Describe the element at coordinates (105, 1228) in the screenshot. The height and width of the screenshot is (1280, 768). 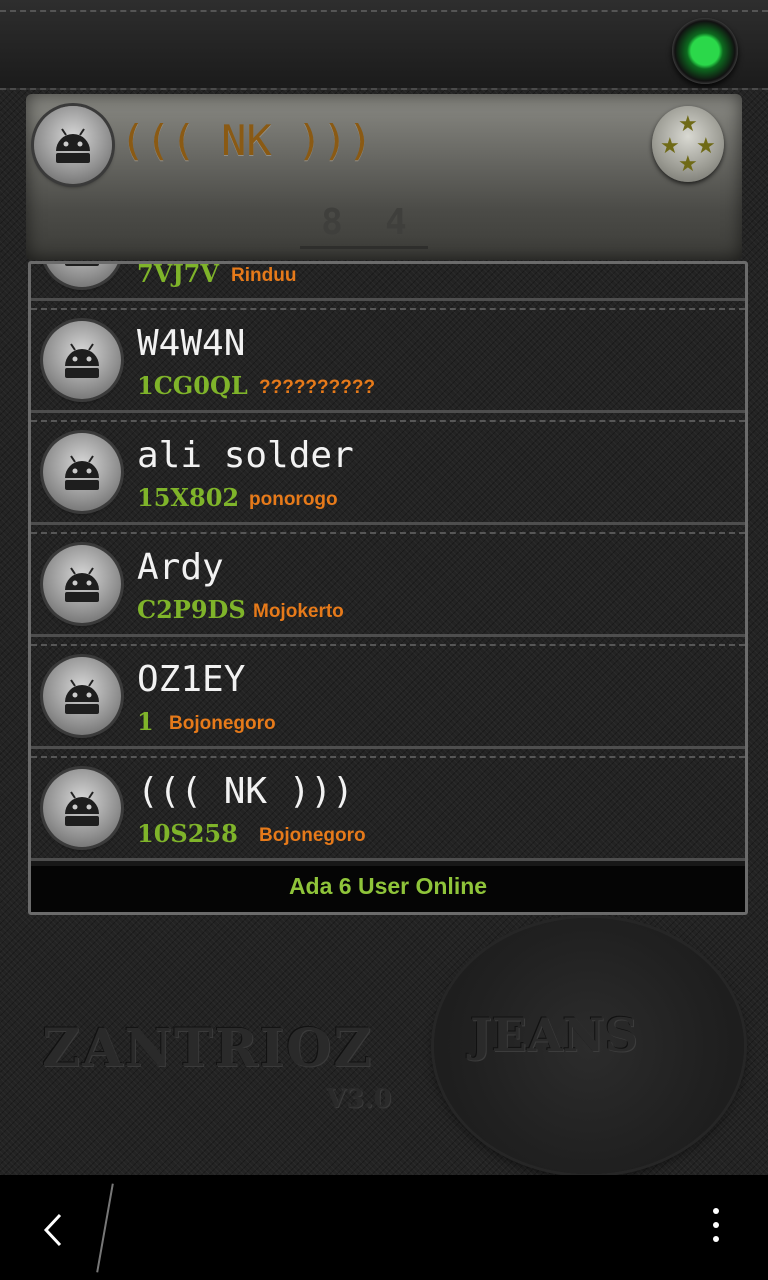
I see `nav-divider` at that location.